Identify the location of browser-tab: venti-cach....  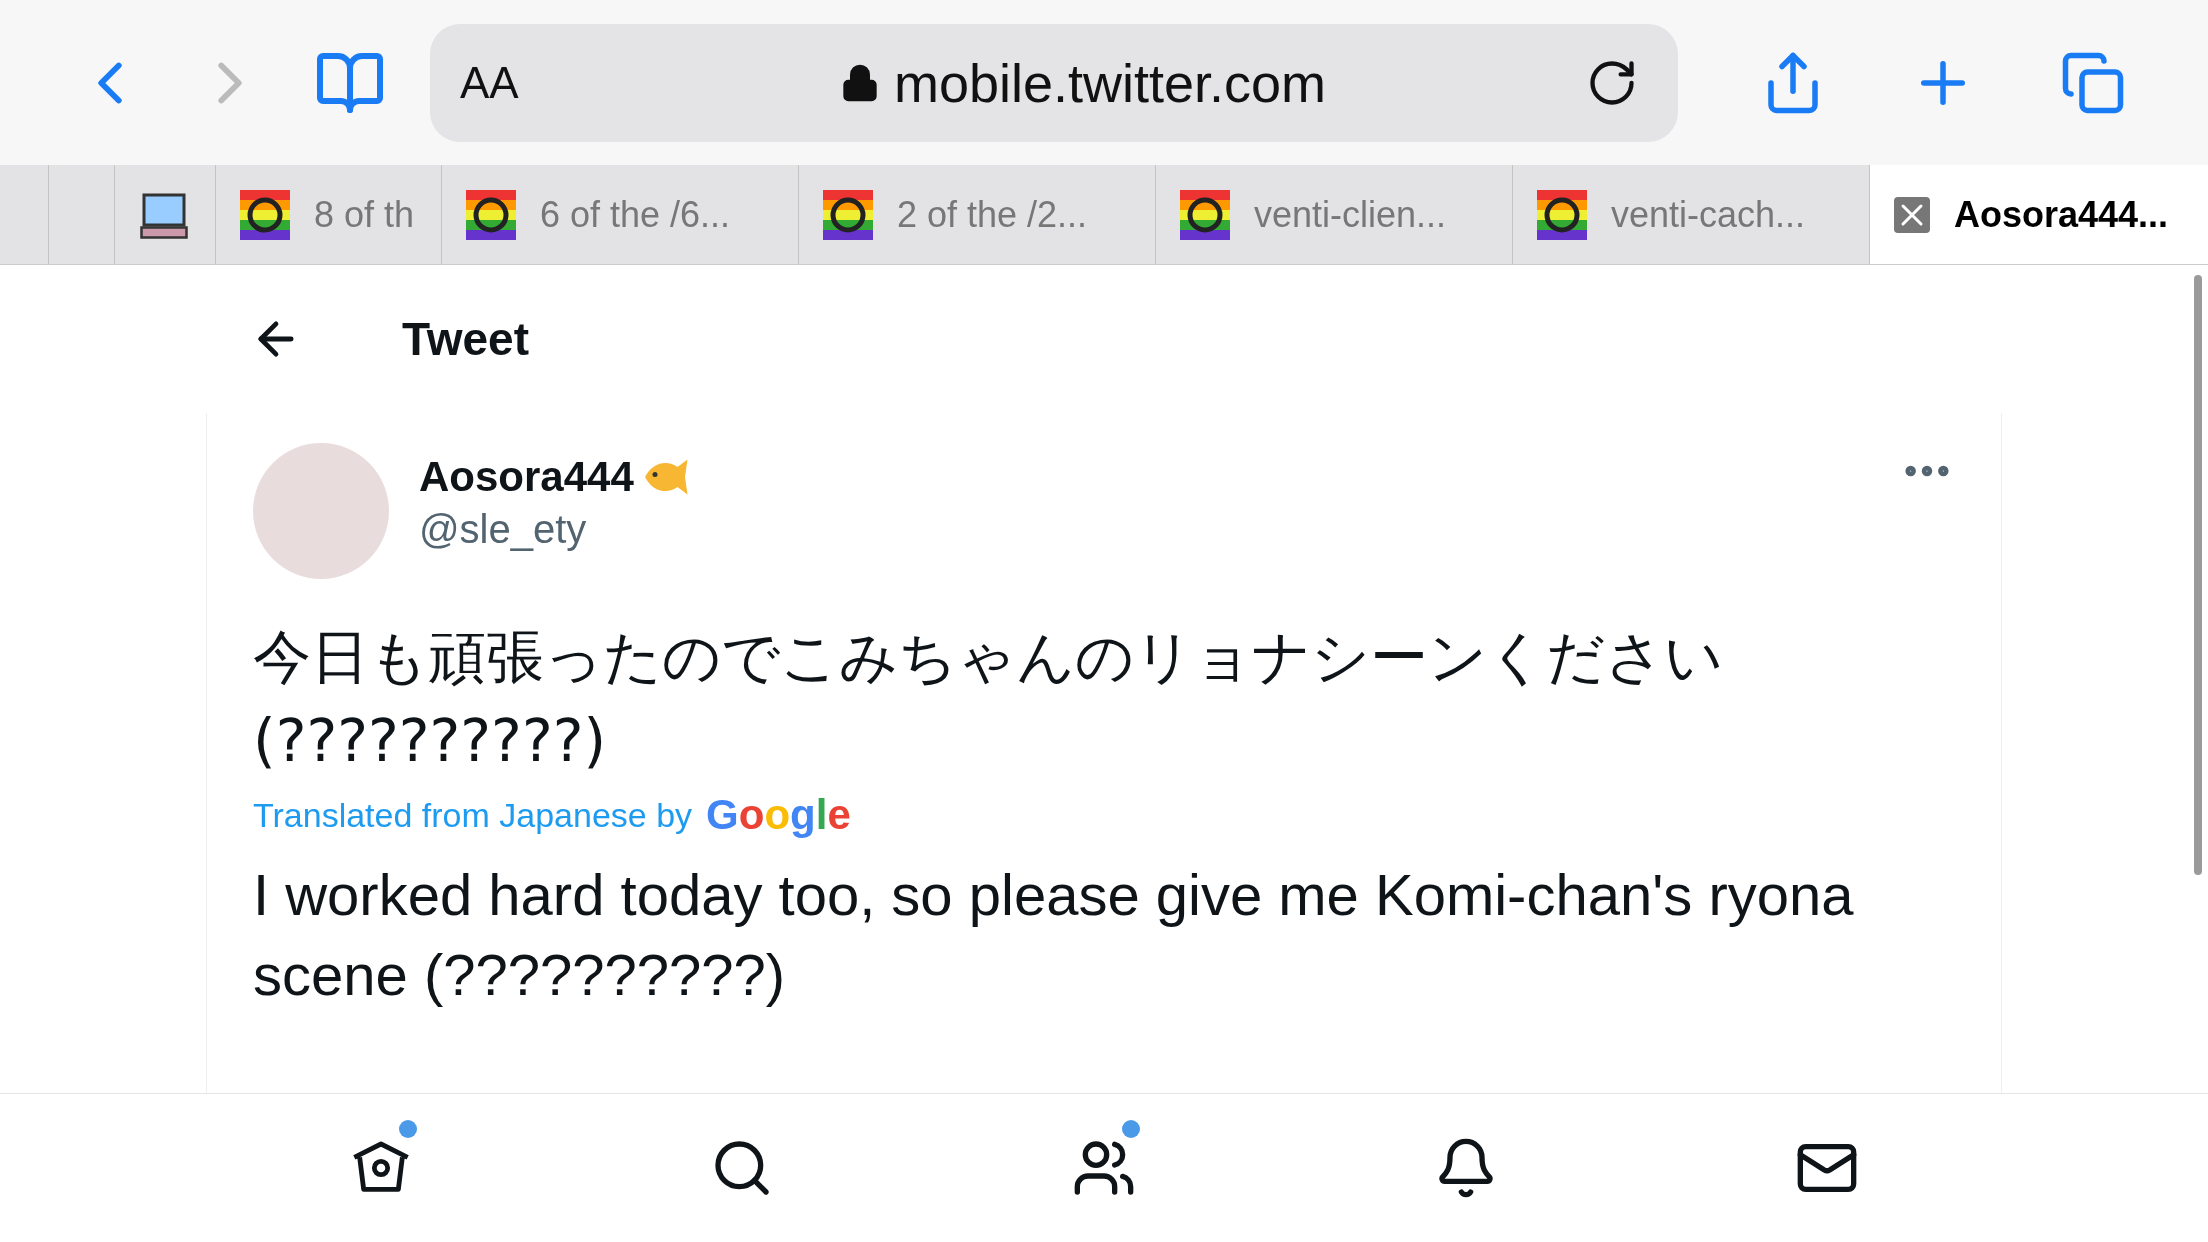
(1691, 214).